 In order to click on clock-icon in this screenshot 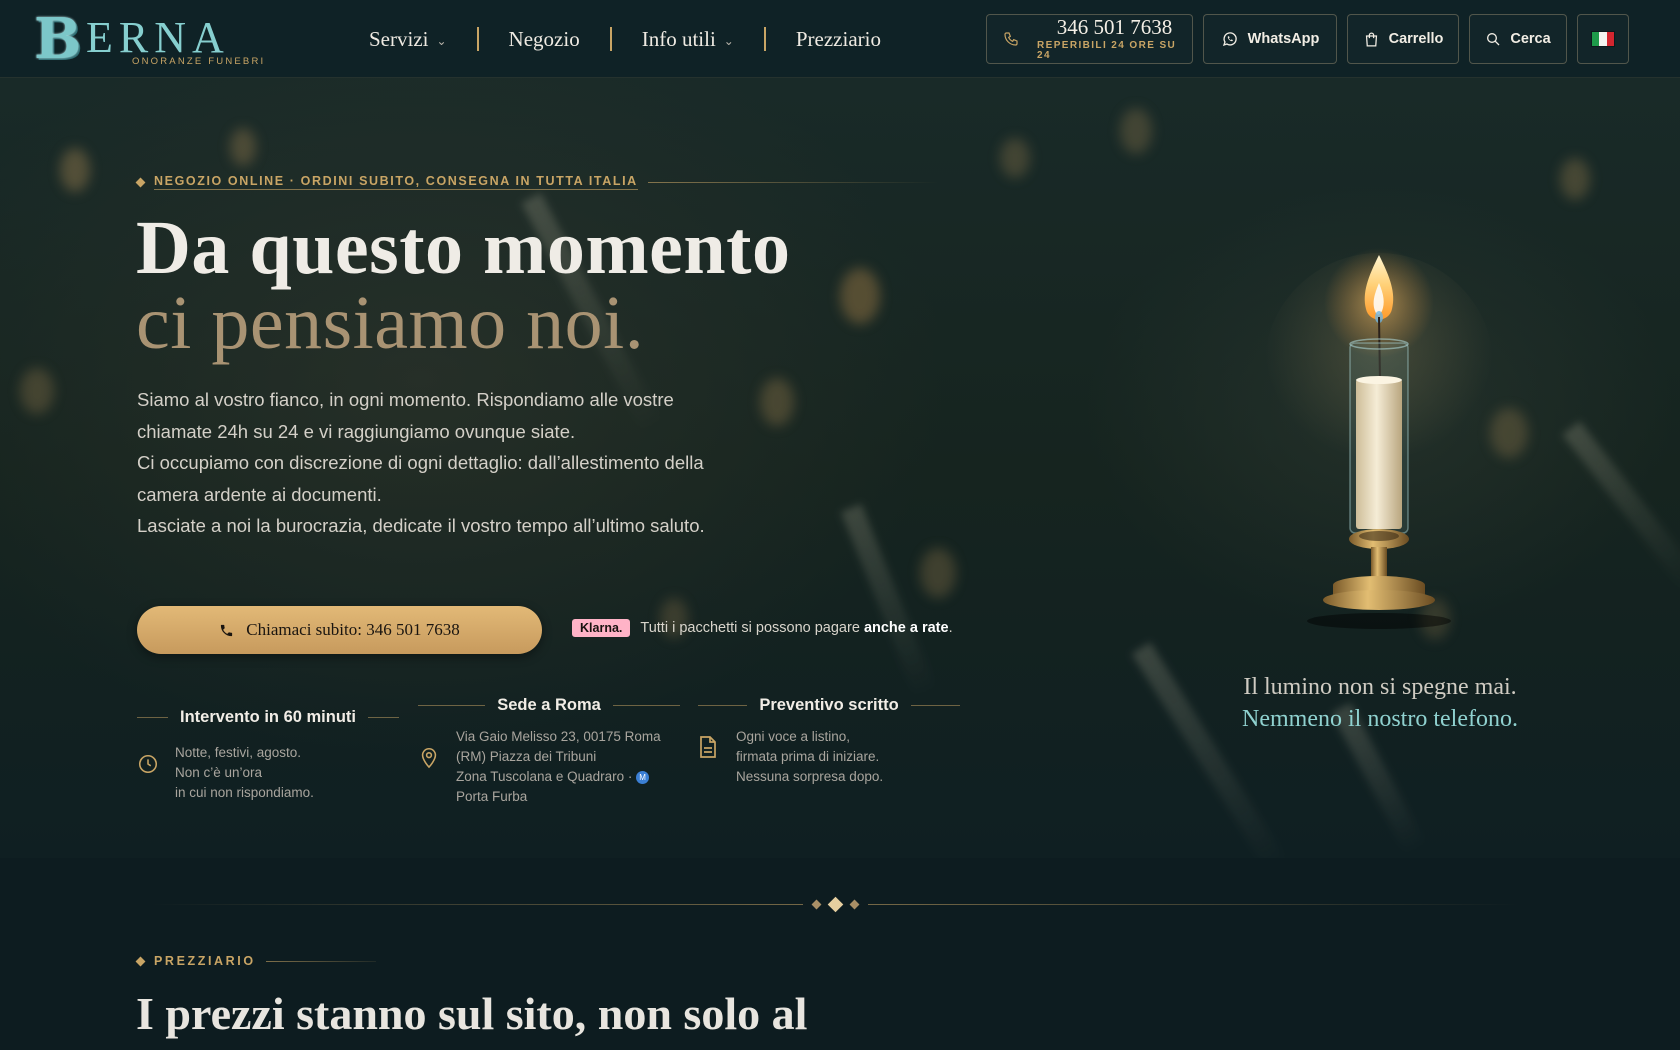, I will do `click(149, 778)`.